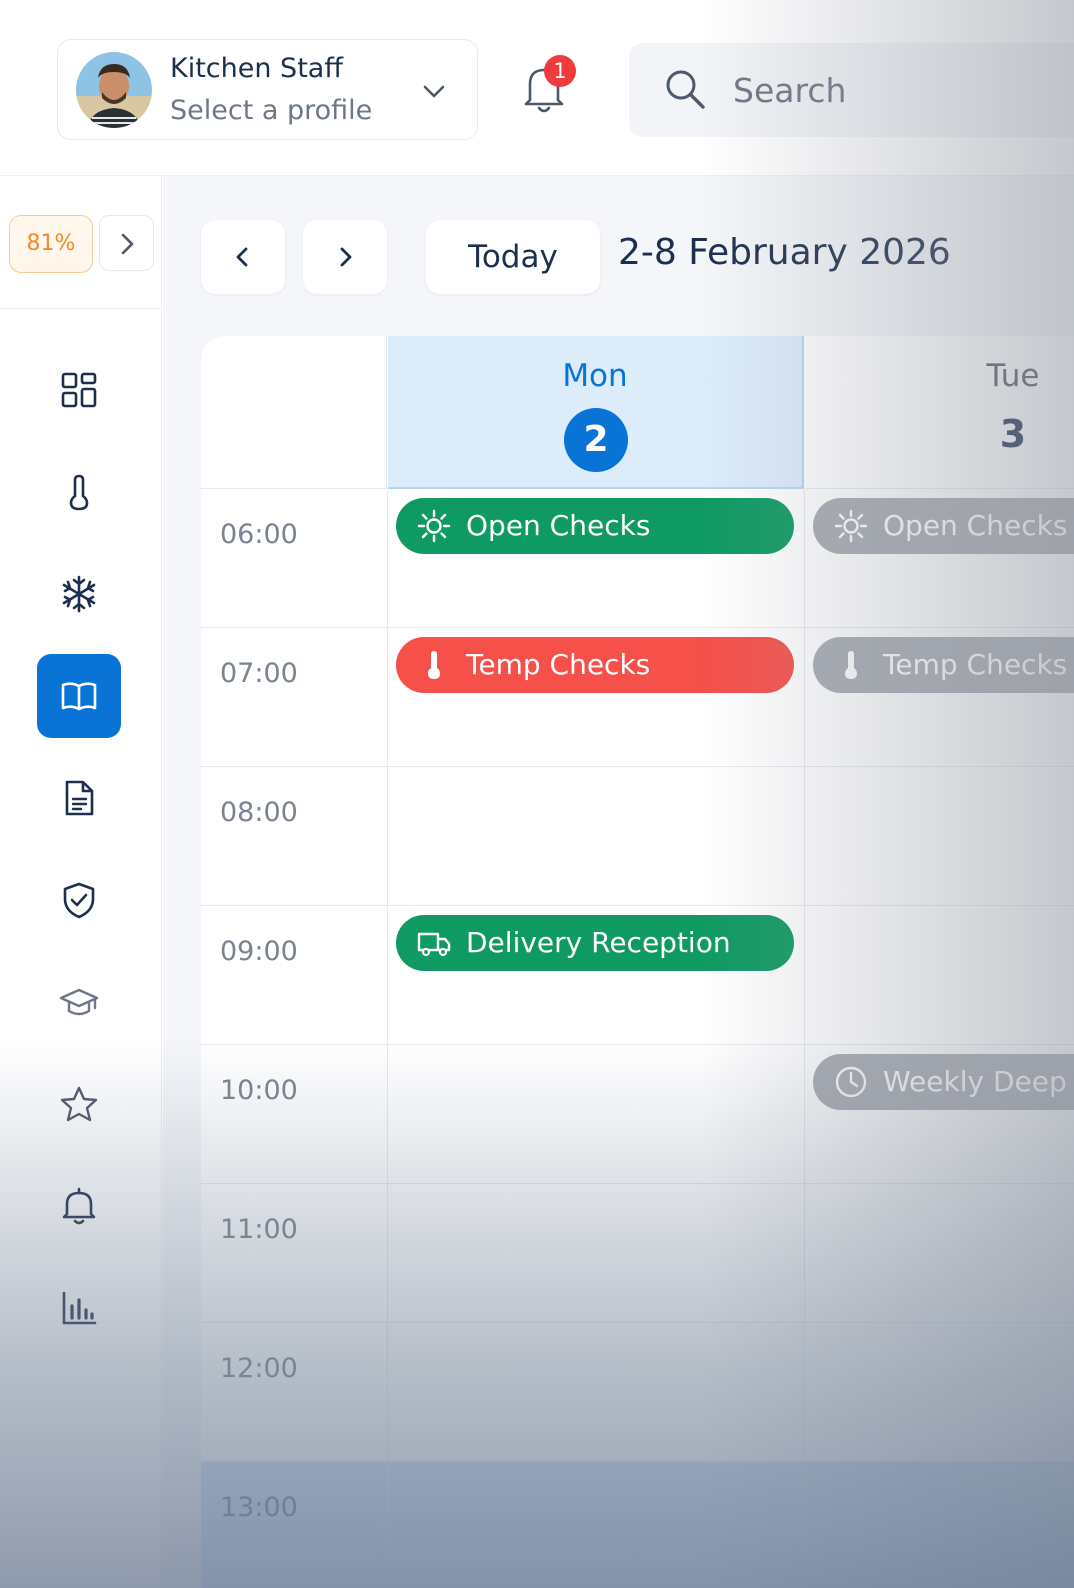  I want to click on next-week-button, so click(345, 257).